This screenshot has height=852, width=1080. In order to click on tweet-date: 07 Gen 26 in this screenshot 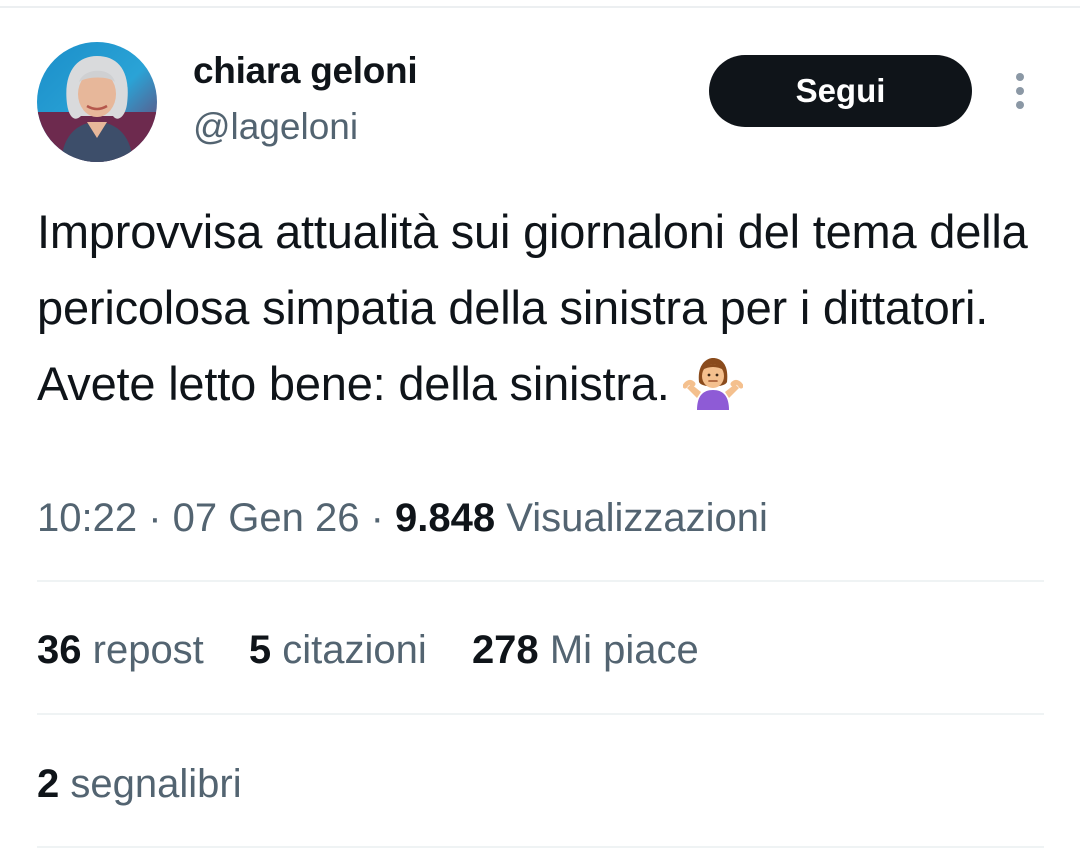, I will do `click(266, 518)`.